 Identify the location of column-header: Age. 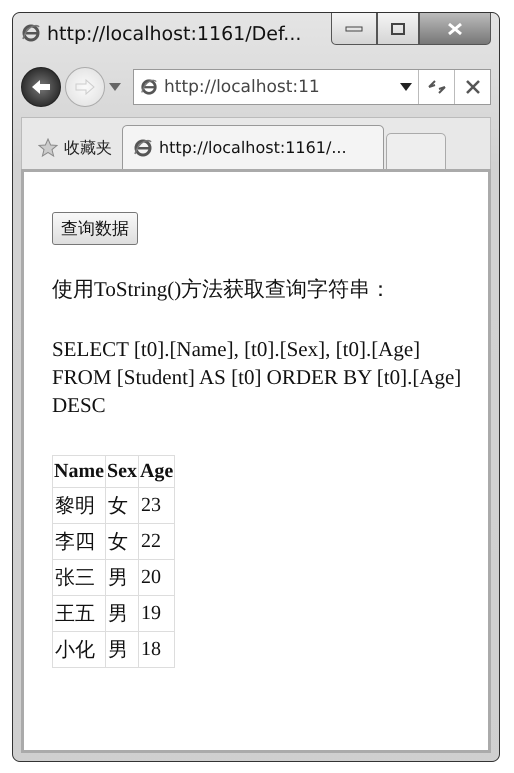
(156, 472).